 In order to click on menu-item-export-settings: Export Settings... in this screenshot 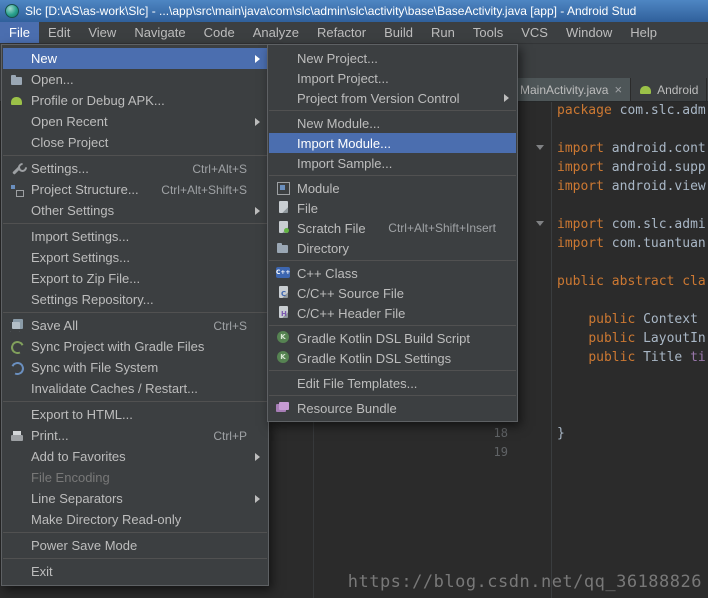, I will do `click(135, 257)`.